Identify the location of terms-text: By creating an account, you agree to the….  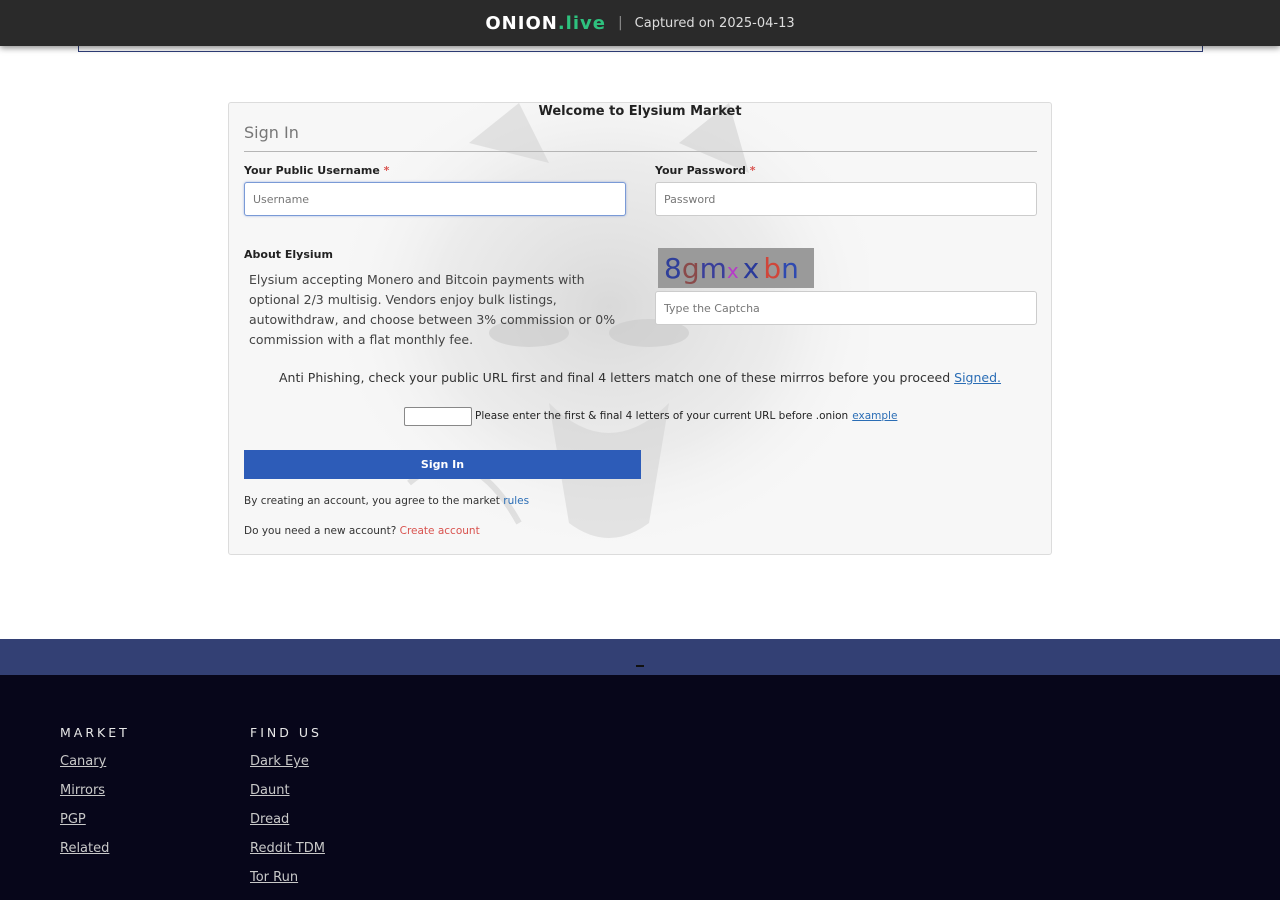
(387, 501).